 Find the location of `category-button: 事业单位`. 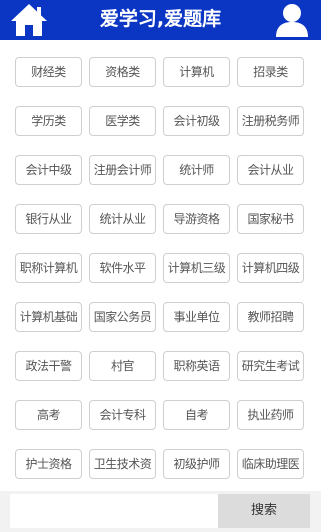

category-button: 事业单位 is located at coordinates (196, 317).